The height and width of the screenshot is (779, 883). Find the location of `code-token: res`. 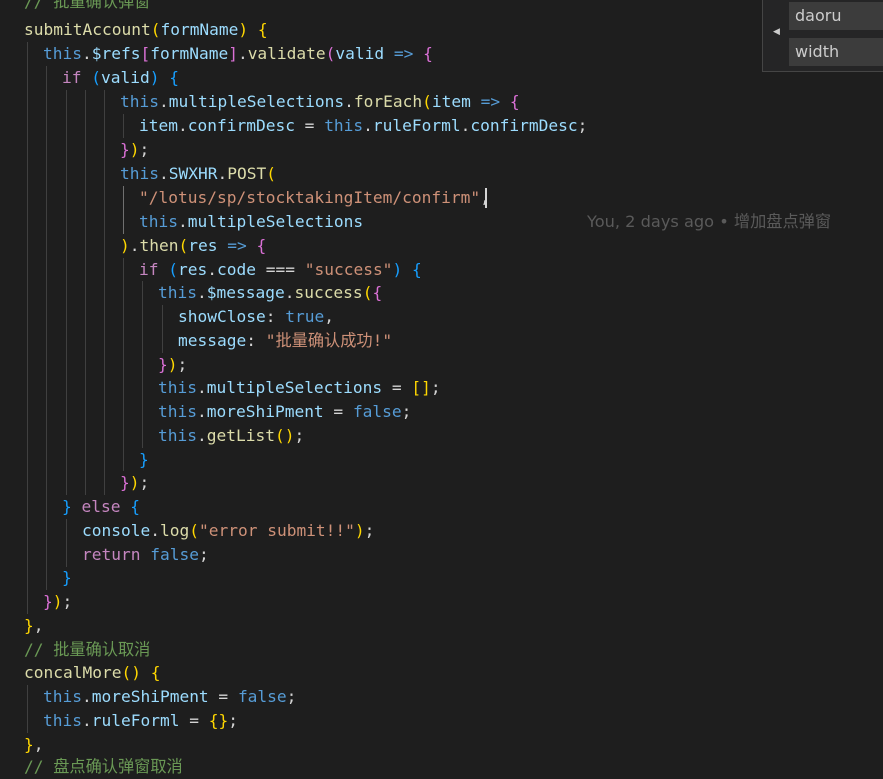

code-token: res is located at coordinates (203, 245).